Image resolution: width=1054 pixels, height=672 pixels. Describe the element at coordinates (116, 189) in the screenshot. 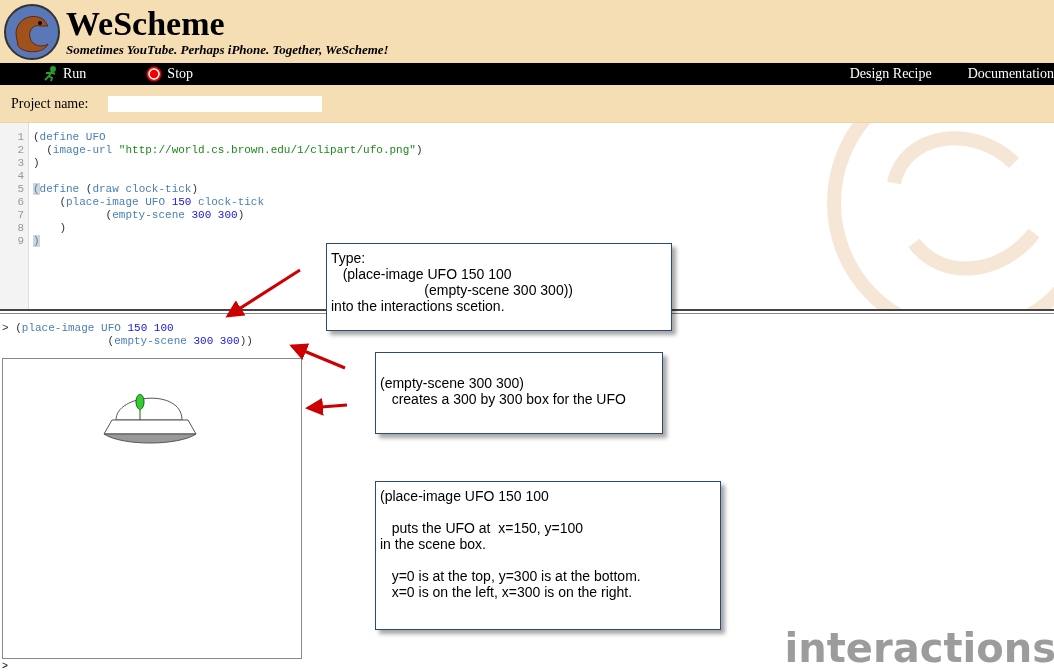

I see `code-line: (define (draw clock-tick)` at that location.